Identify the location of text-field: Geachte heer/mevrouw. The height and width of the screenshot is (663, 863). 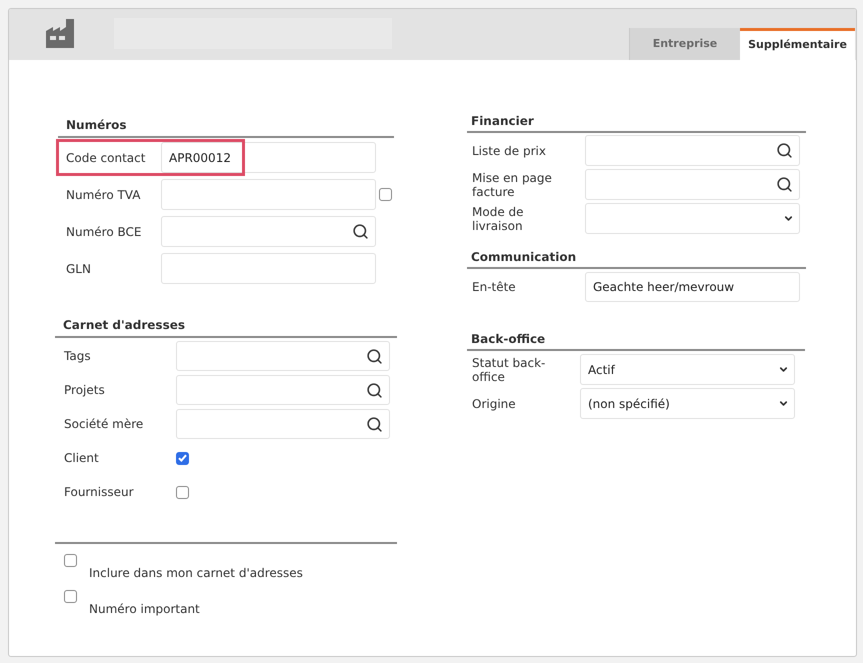
(692, 287).